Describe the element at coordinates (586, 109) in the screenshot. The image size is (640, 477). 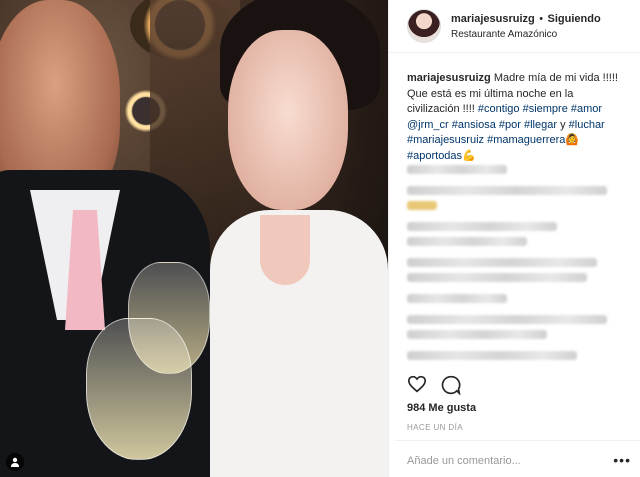
I see `hashtag-link: #amor` at that location.